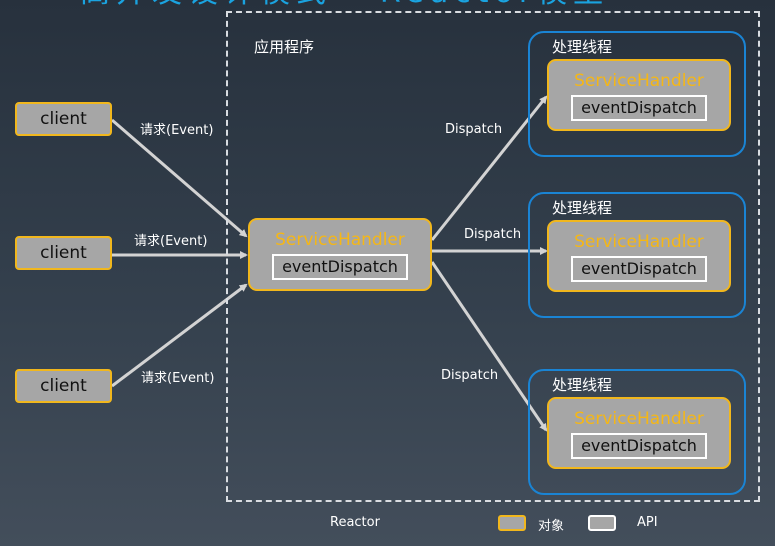  I want to click on center-handler-name: ServiceHandler, so click(340, 240).